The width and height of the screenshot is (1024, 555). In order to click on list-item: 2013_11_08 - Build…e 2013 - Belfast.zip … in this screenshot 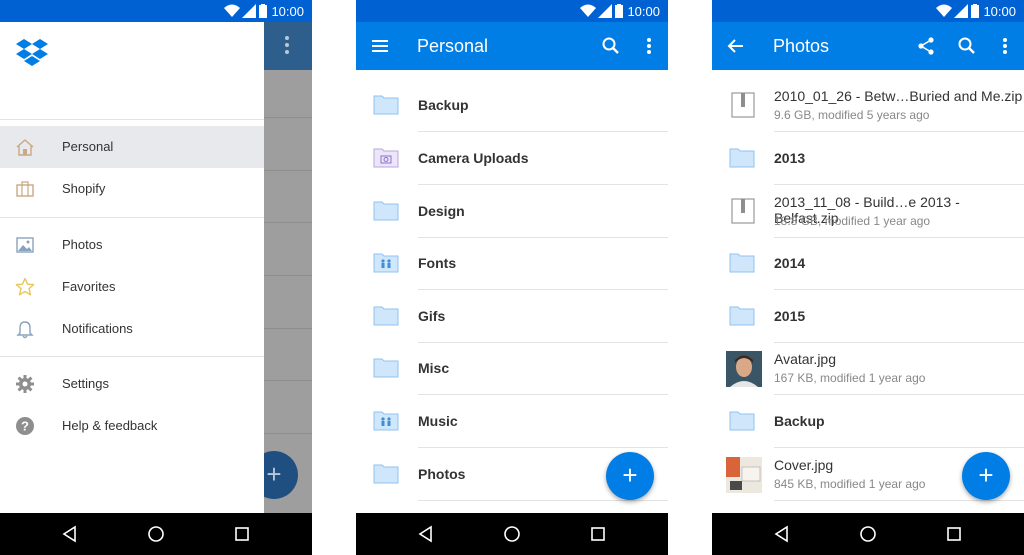, I will do `click(868, 212)`.